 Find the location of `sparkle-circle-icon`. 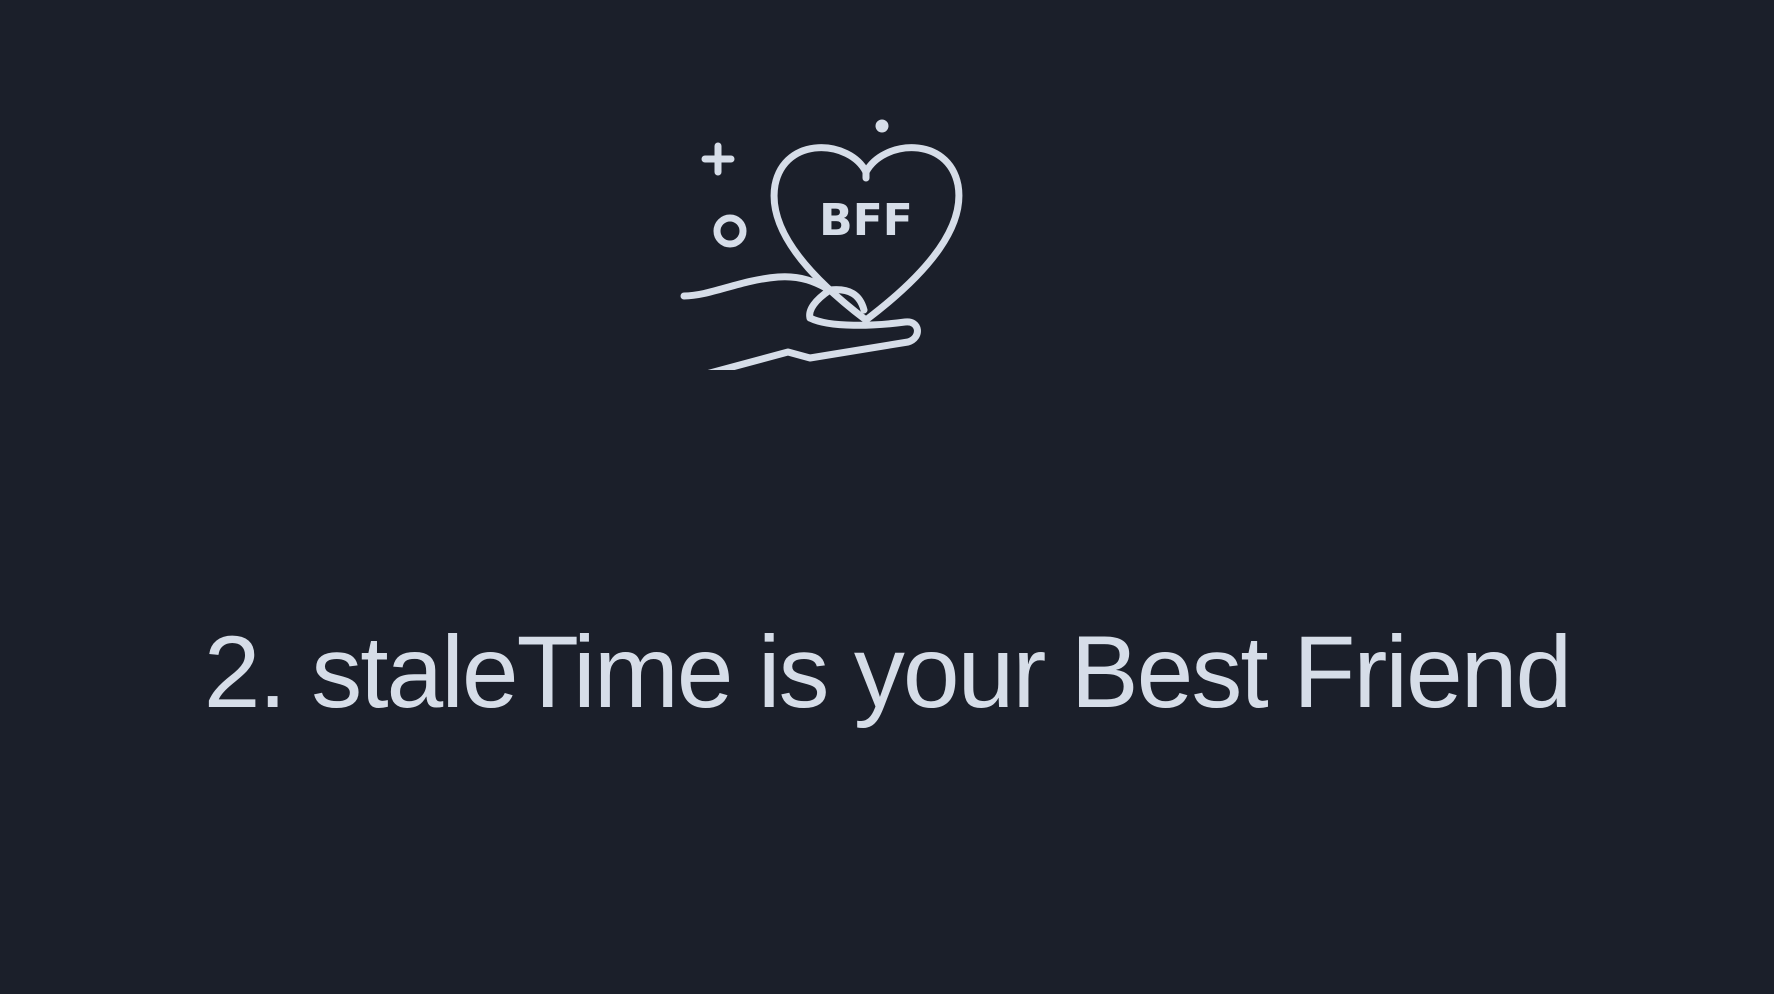

sparkle-circle-icon is located at coordinates (730, 231).